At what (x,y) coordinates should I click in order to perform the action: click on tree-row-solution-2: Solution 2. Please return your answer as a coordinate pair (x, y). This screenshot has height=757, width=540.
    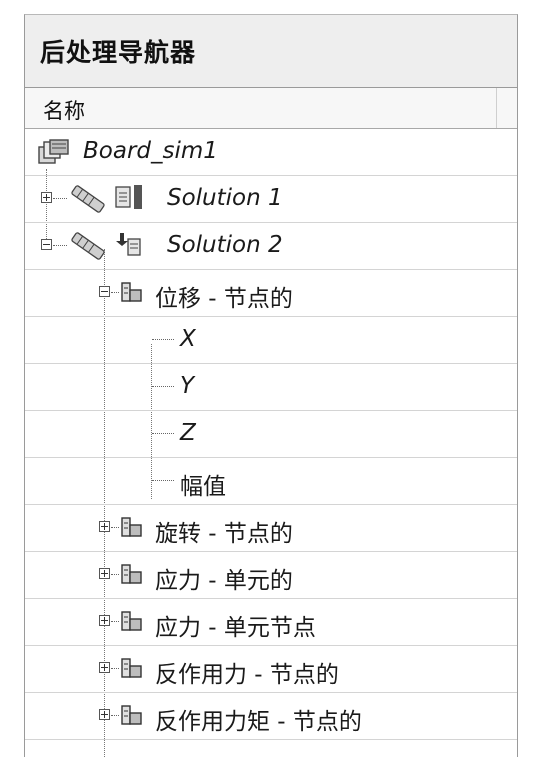
    Looking at the image, I should click on (271, 246).